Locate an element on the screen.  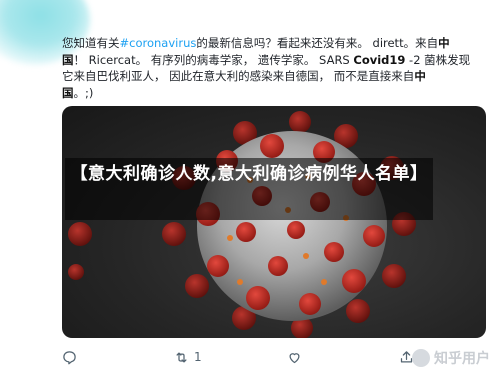
like-button is located at coordinates (294, 357).